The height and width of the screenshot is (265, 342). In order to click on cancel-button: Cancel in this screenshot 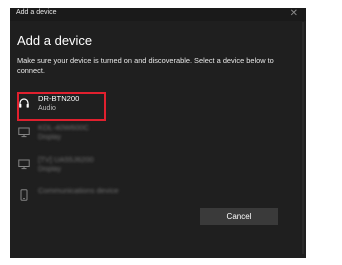, I will do `click(239, 216)`.